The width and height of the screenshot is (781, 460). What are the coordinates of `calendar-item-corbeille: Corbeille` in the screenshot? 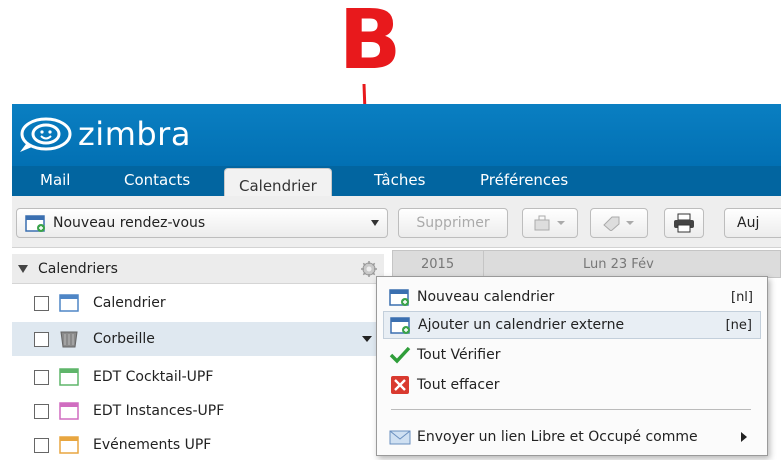 It's located at (198, 339).